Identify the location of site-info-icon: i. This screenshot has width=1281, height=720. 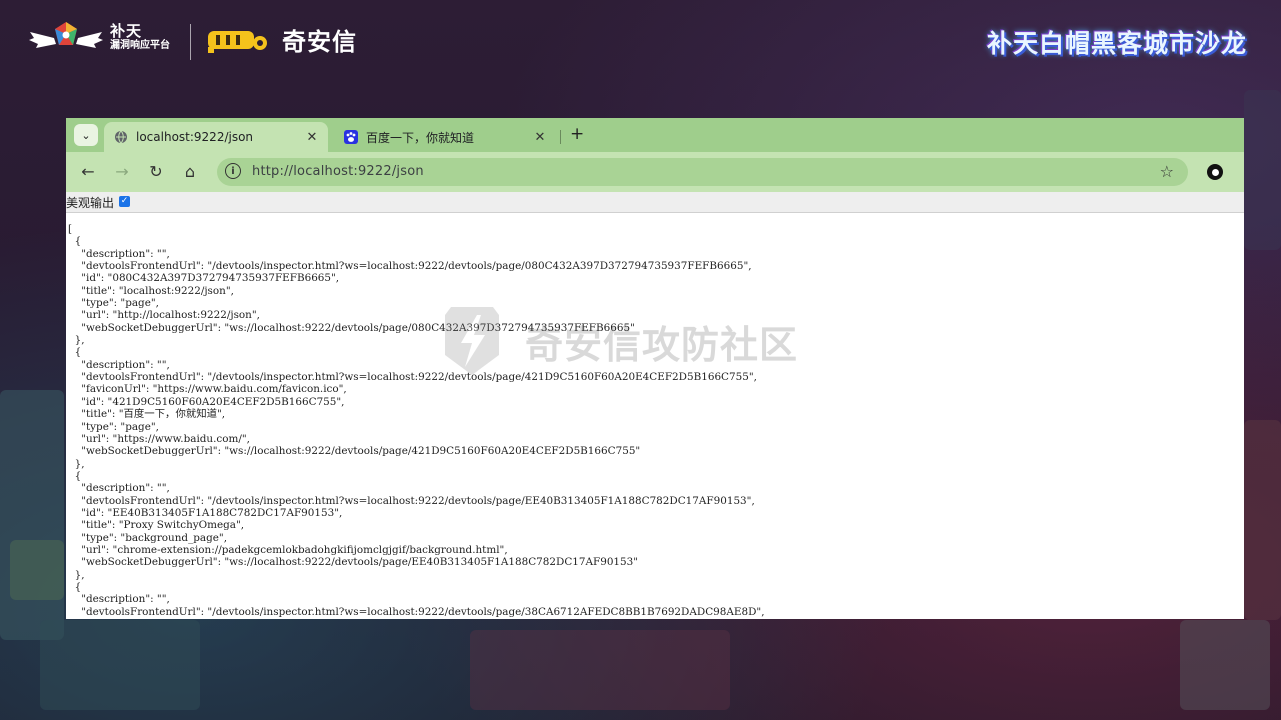
(233, 171).